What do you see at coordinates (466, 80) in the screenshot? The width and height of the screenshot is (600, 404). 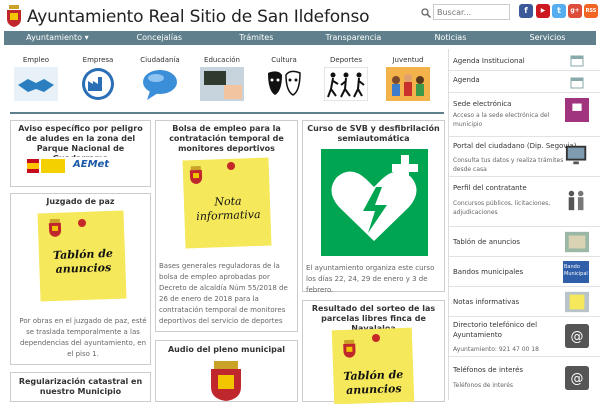 I see `sidebar-item-title: Agenda` at bounding box center [466, 80].